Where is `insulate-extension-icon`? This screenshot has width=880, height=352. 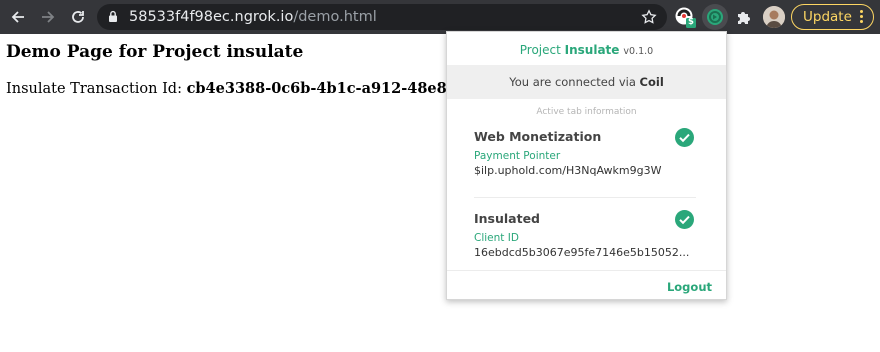 insulate-extension-icon is located at coordinates (715, 17).